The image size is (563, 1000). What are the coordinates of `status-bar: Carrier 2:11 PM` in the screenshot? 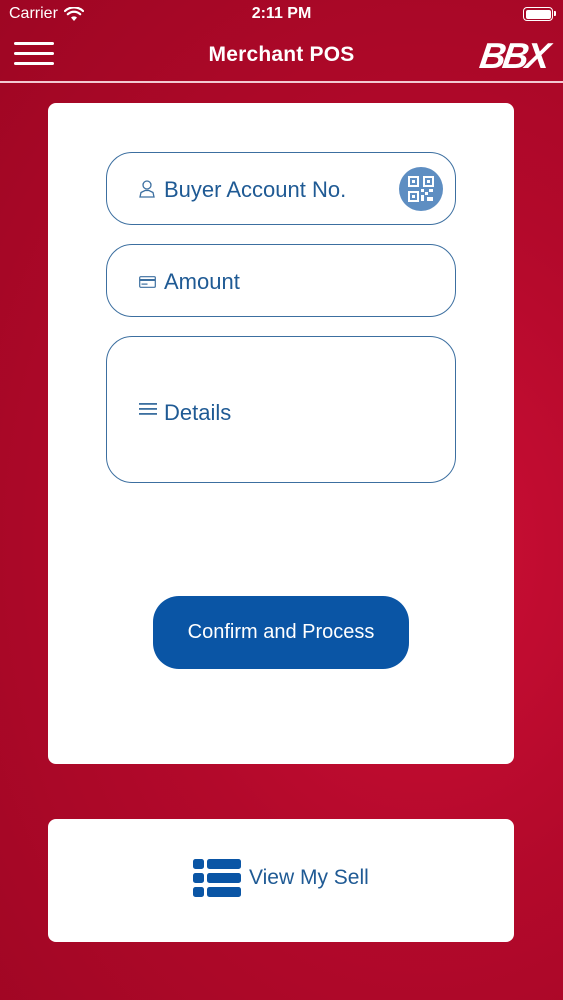 It's located at (281, 15).